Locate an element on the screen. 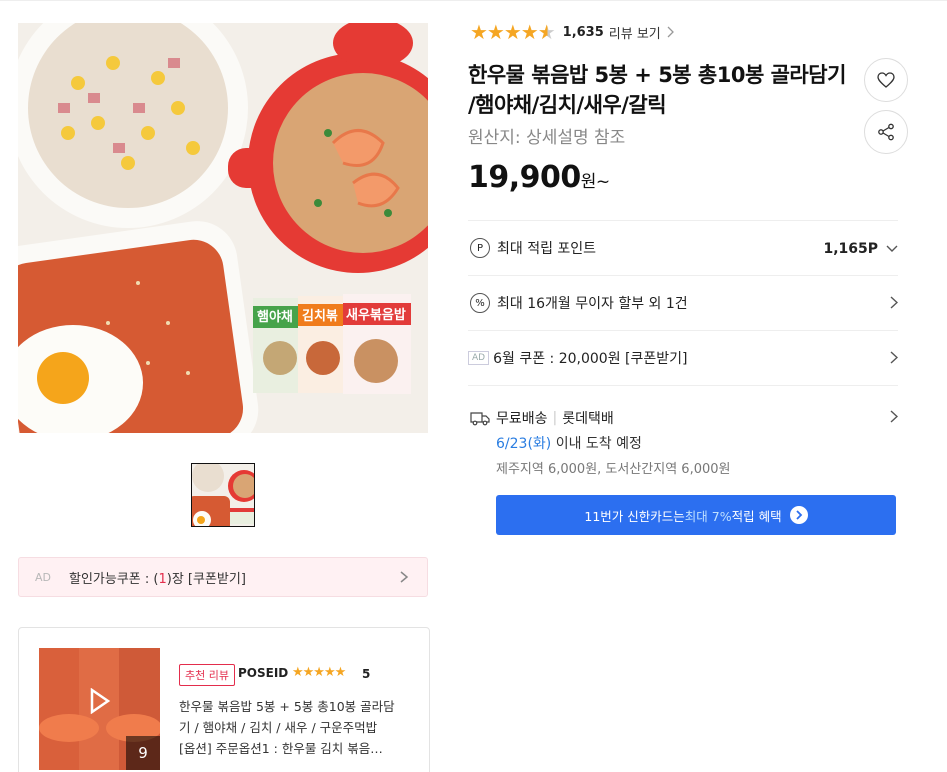  coupon-count: 1 is located at coordinates (162, 579).